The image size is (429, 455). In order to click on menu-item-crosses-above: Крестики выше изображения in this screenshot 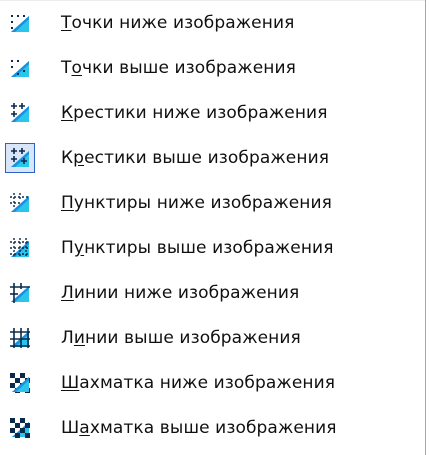, I will do `click(212, 157)`.